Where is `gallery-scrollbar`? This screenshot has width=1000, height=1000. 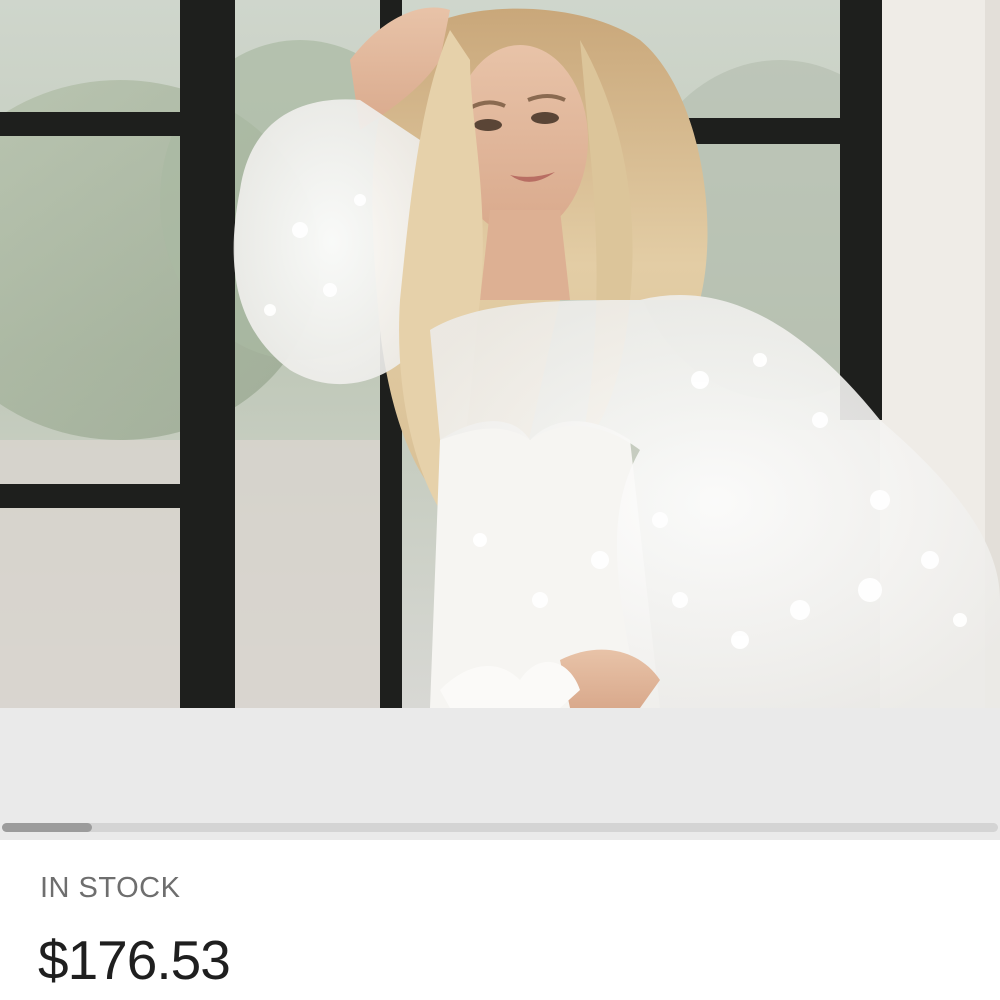 gallery-scrollbar is located at coordinates (500, 827).